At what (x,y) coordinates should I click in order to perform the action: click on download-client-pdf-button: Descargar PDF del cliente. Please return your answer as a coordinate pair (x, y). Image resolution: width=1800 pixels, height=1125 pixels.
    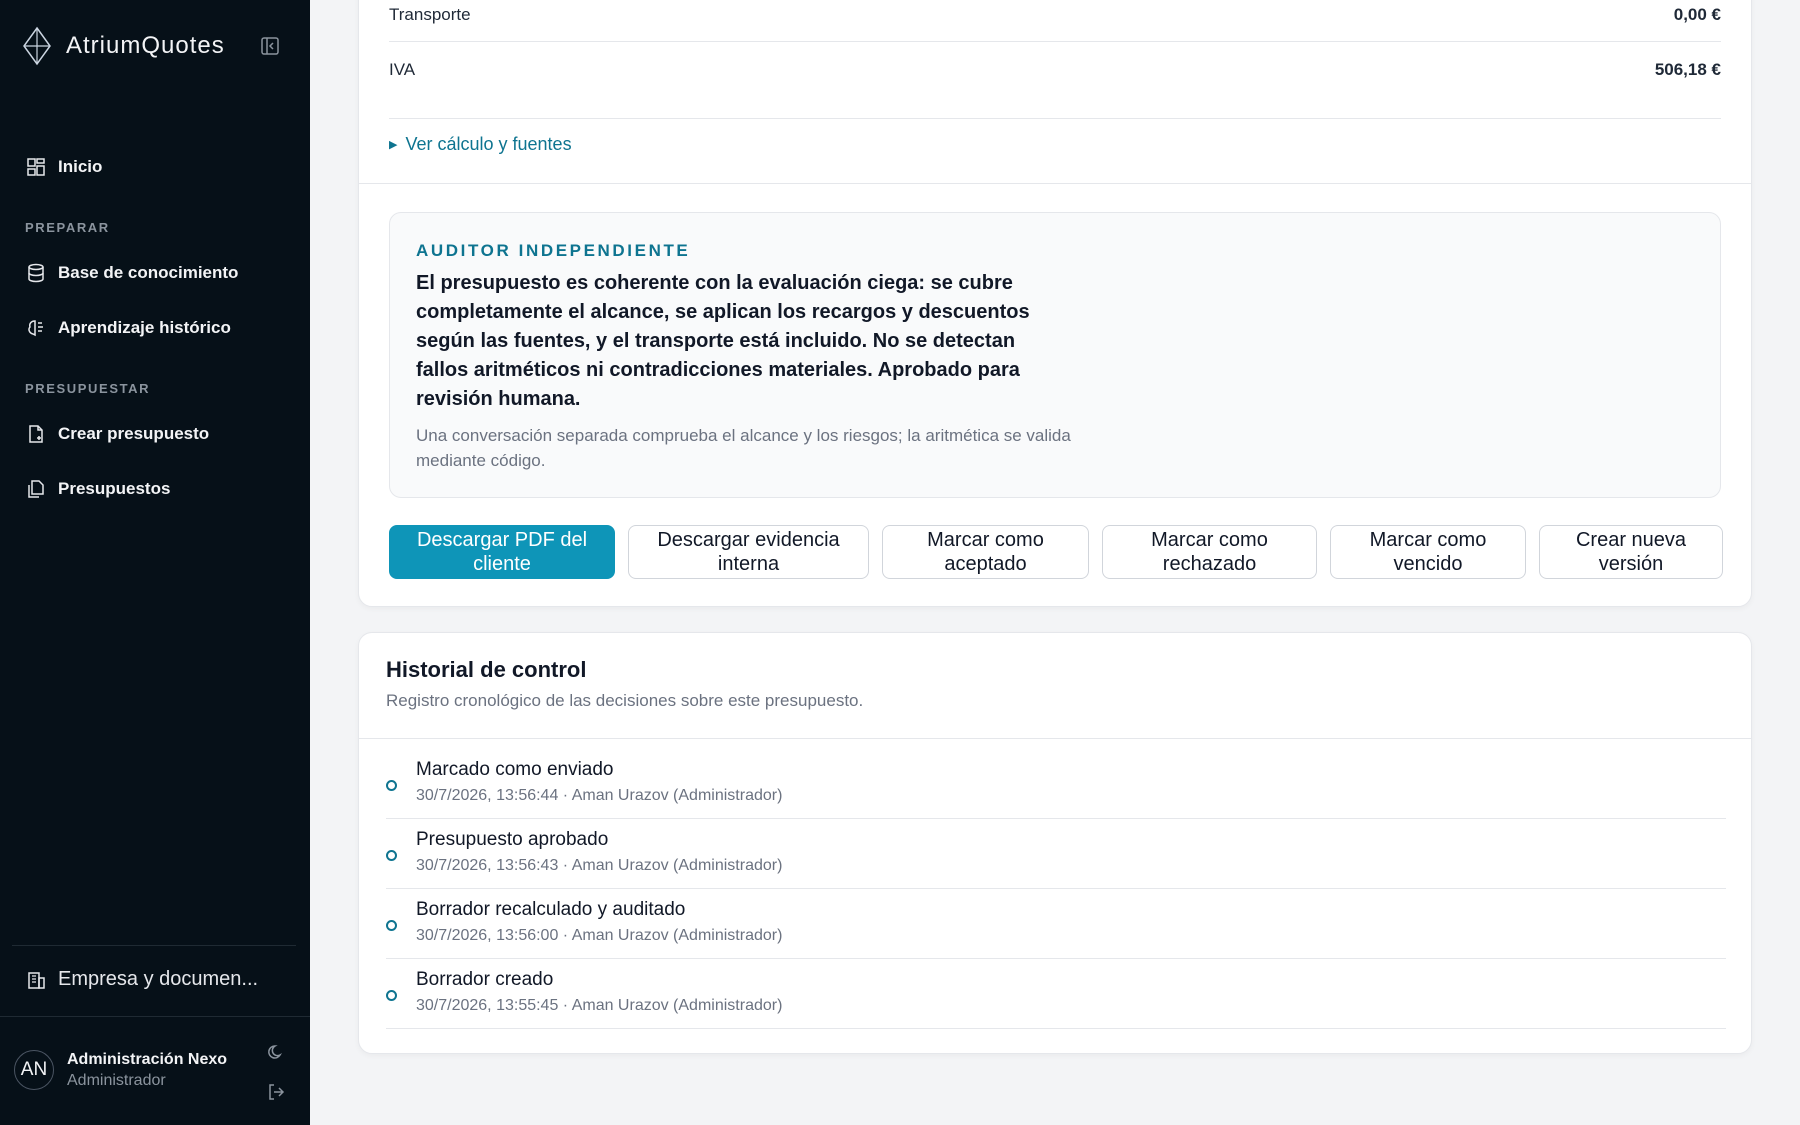
    Looking at the image, I should click on (502, 552).